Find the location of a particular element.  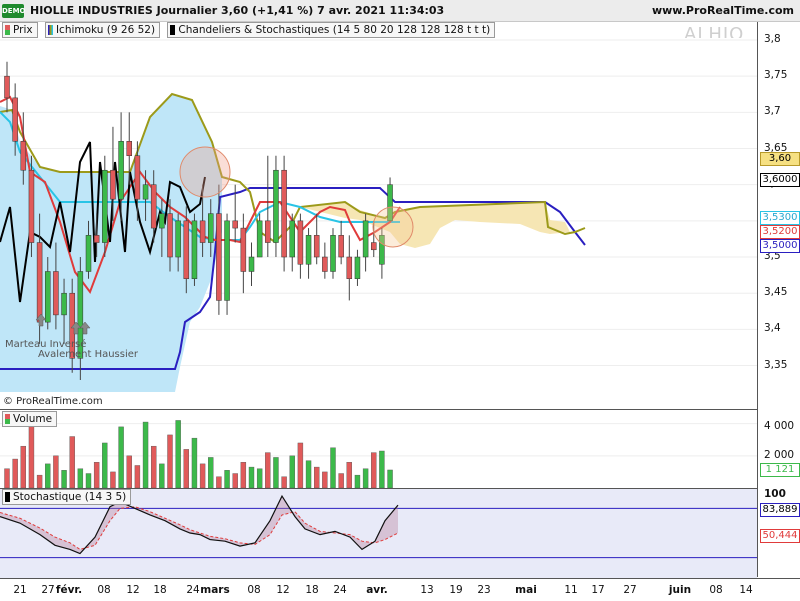

date-label: 08 is located at coordinates (716, 590).